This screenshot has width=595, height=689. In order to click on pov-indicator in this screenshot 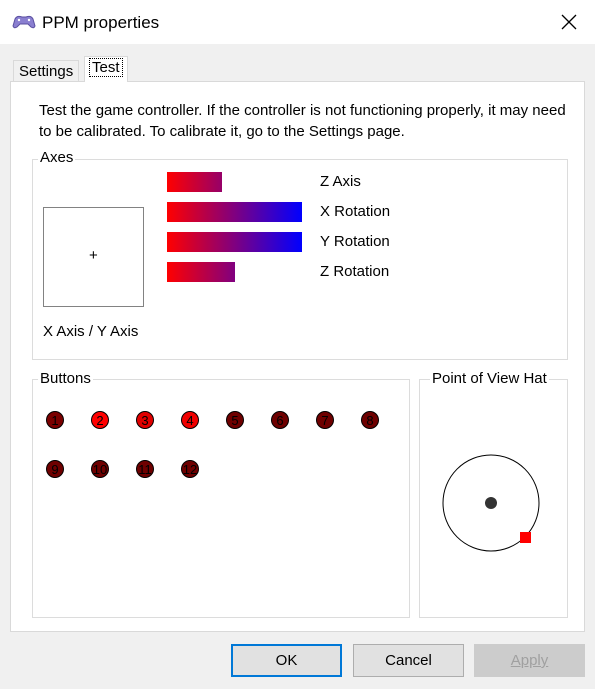, I will do `click(491, 503)`.